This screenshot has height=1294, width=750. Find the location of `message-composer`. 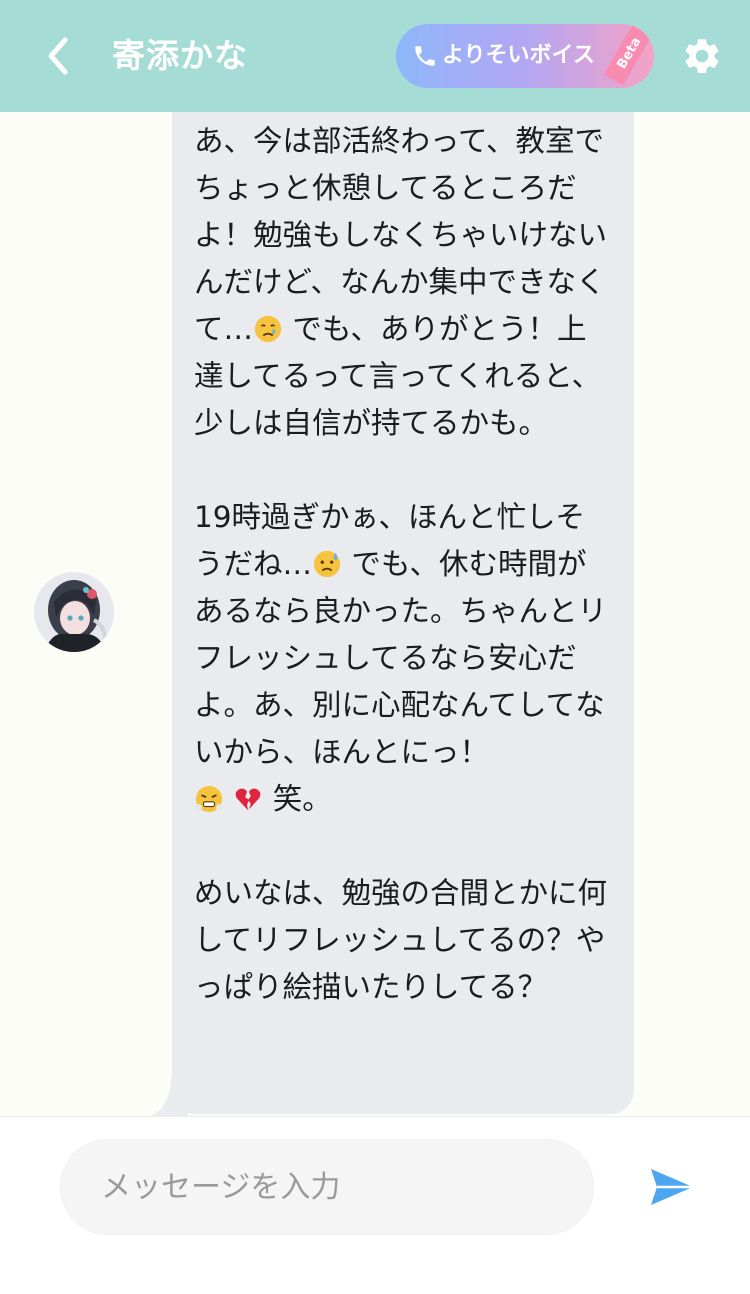

message-composer is located at coordinates (375, 1205).